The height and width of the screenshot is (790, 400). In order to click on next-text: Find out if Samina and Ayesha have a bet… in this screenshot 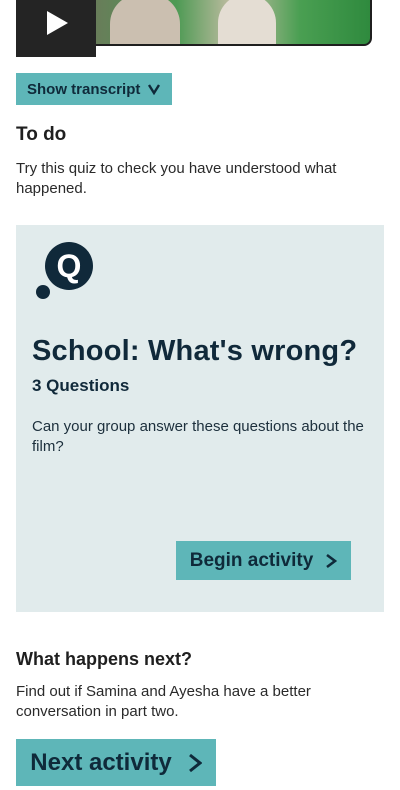, I will do `click(163, 701)`.